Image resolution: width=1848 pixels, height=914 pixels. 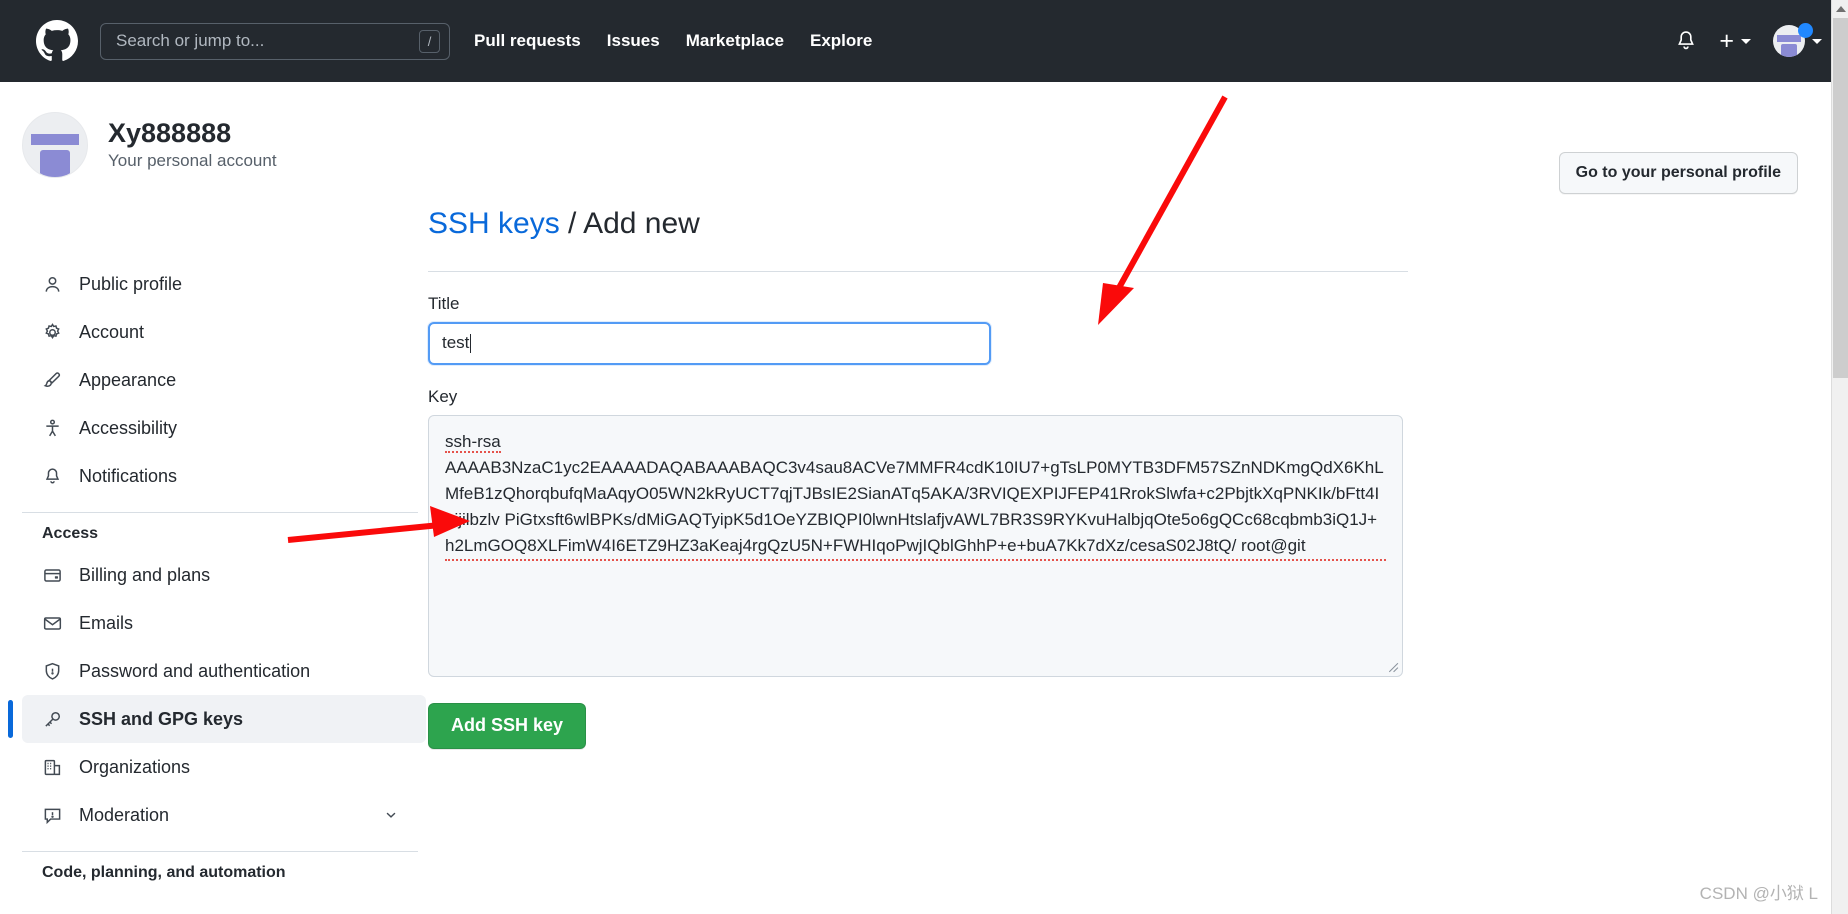 What do you see at coordinates (507, 725) in the screenshot?
I see `add-ssh-key-button: Add SSH key` at bounding box center [507, 725].